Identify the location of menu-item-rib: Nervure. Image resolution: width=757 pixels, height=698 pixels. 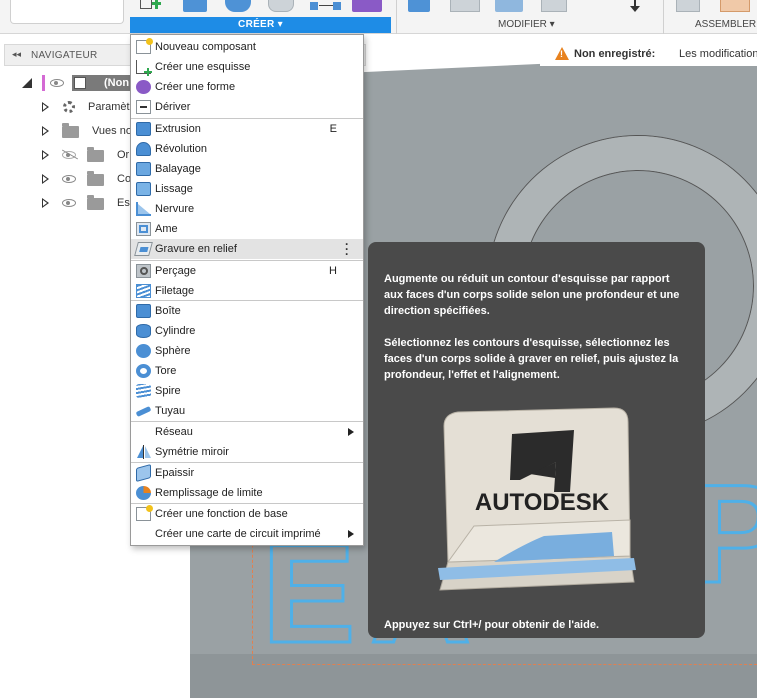
(247, 209).